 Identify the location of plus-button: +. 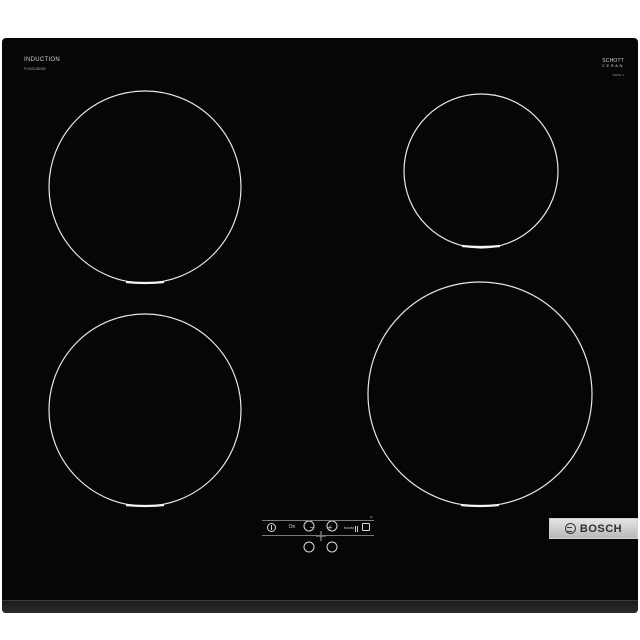
(330, 527).